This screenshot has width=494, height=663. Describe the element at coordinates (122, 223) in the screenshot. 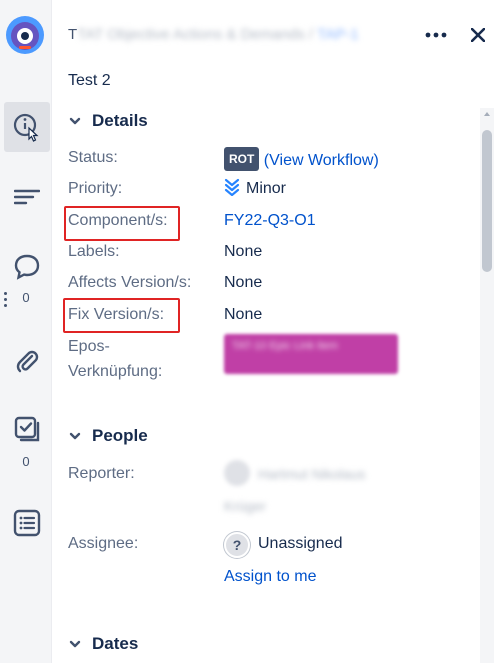

I see `component-highlight-box` at that location.